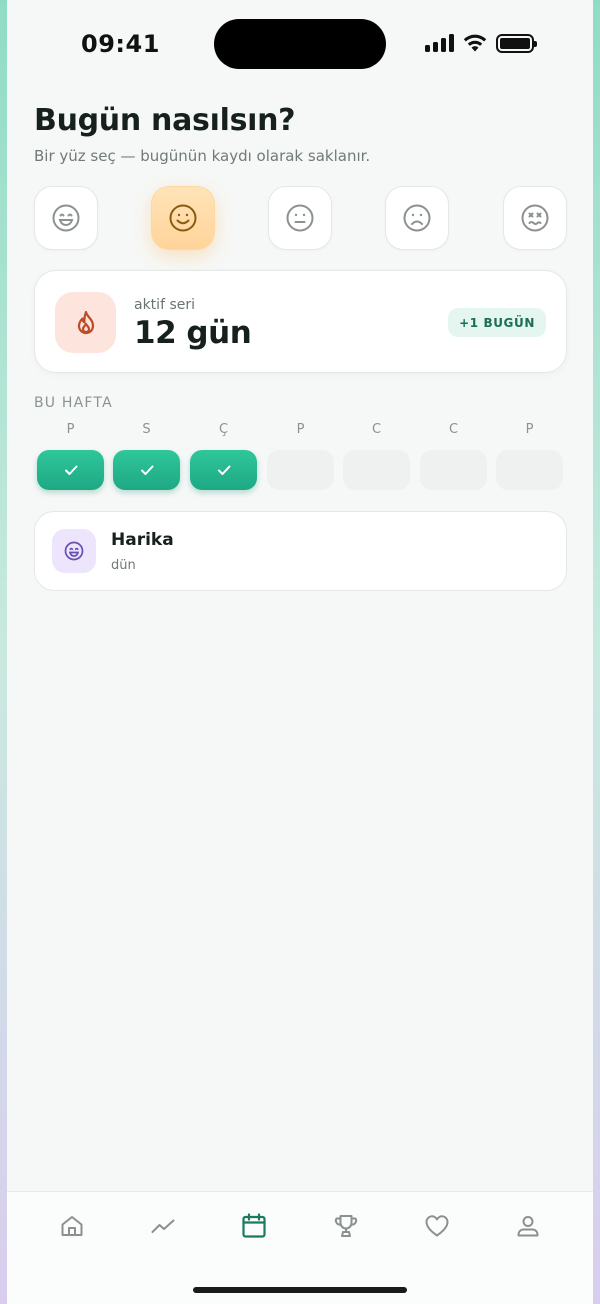 This screenshot has height=1304, width=600. I want to click on entry-title: Harika, so click(142, 540).